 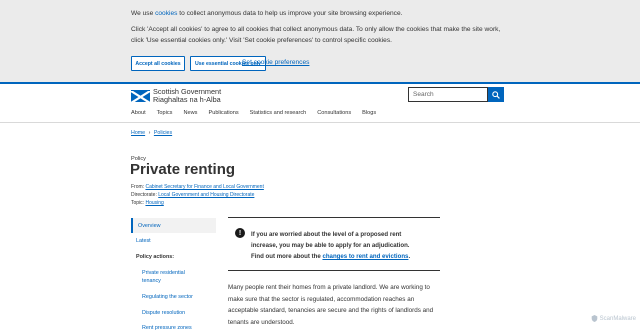 I want to click on watermark-text: ScanMalware, so click(x=617, y=318).